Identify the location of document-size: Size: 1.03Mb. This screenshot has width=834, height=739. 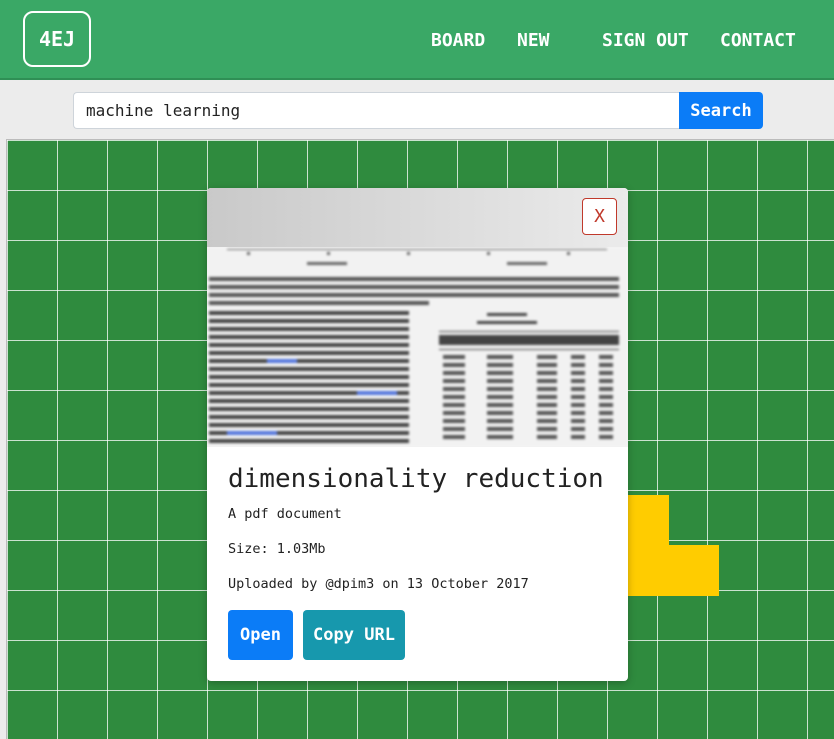
(277, 549).